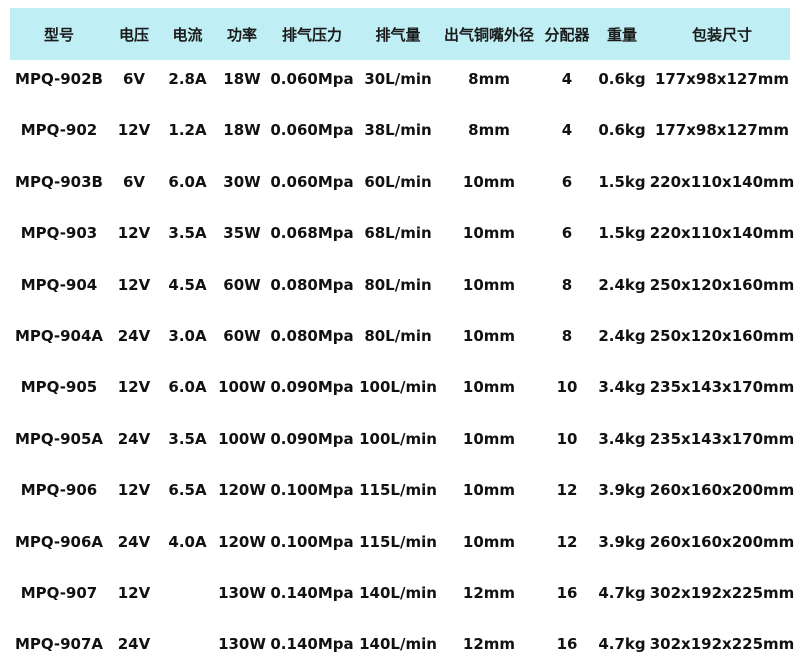 This screenshot has height=667, width=800. Describe the element at coordinates (187, 644) in the screenshot. I see `cell-current` at that location.